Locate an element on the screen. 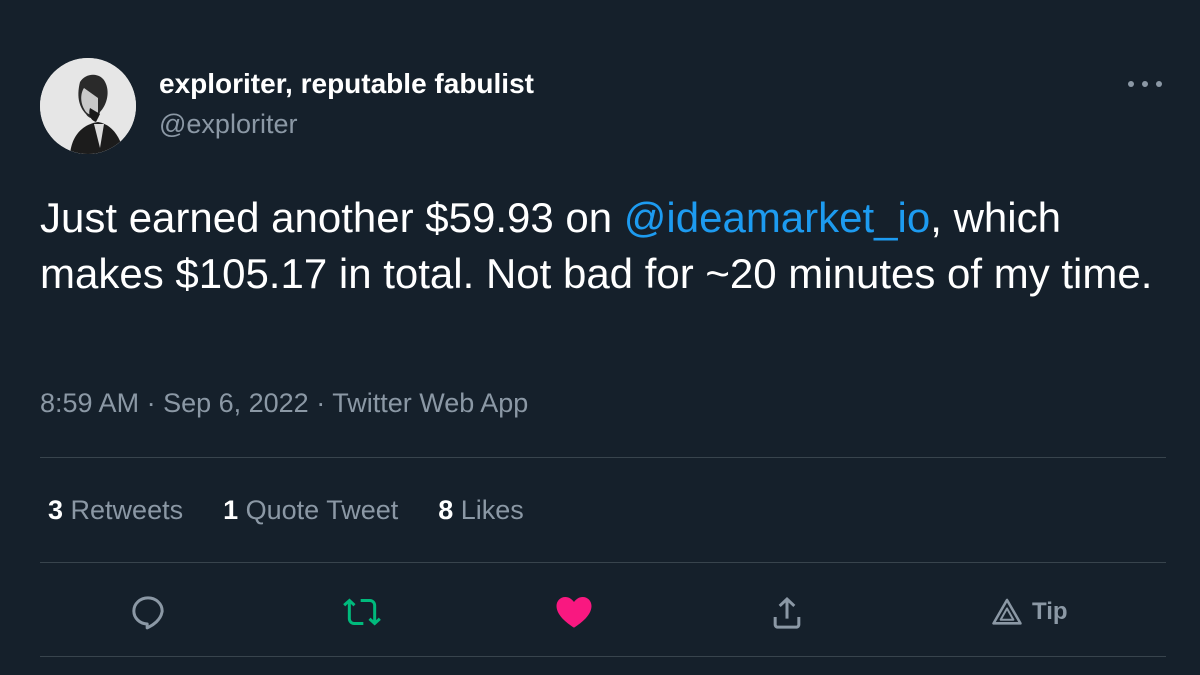 The image size is (1200, 675). like-button is located at coordinates (574, 612).